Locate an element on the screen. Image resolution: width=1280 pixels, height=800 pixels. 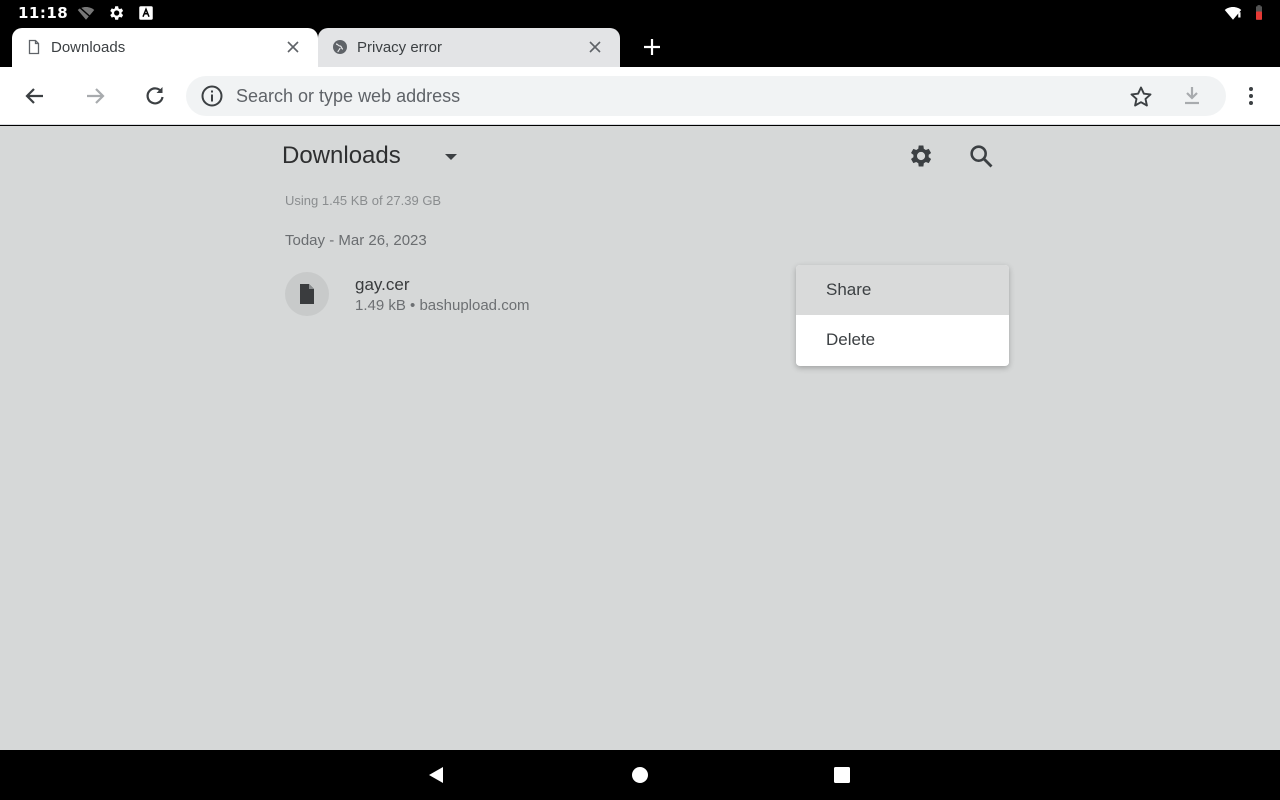
wifi-off-icon is located at coordinates (86, 13).